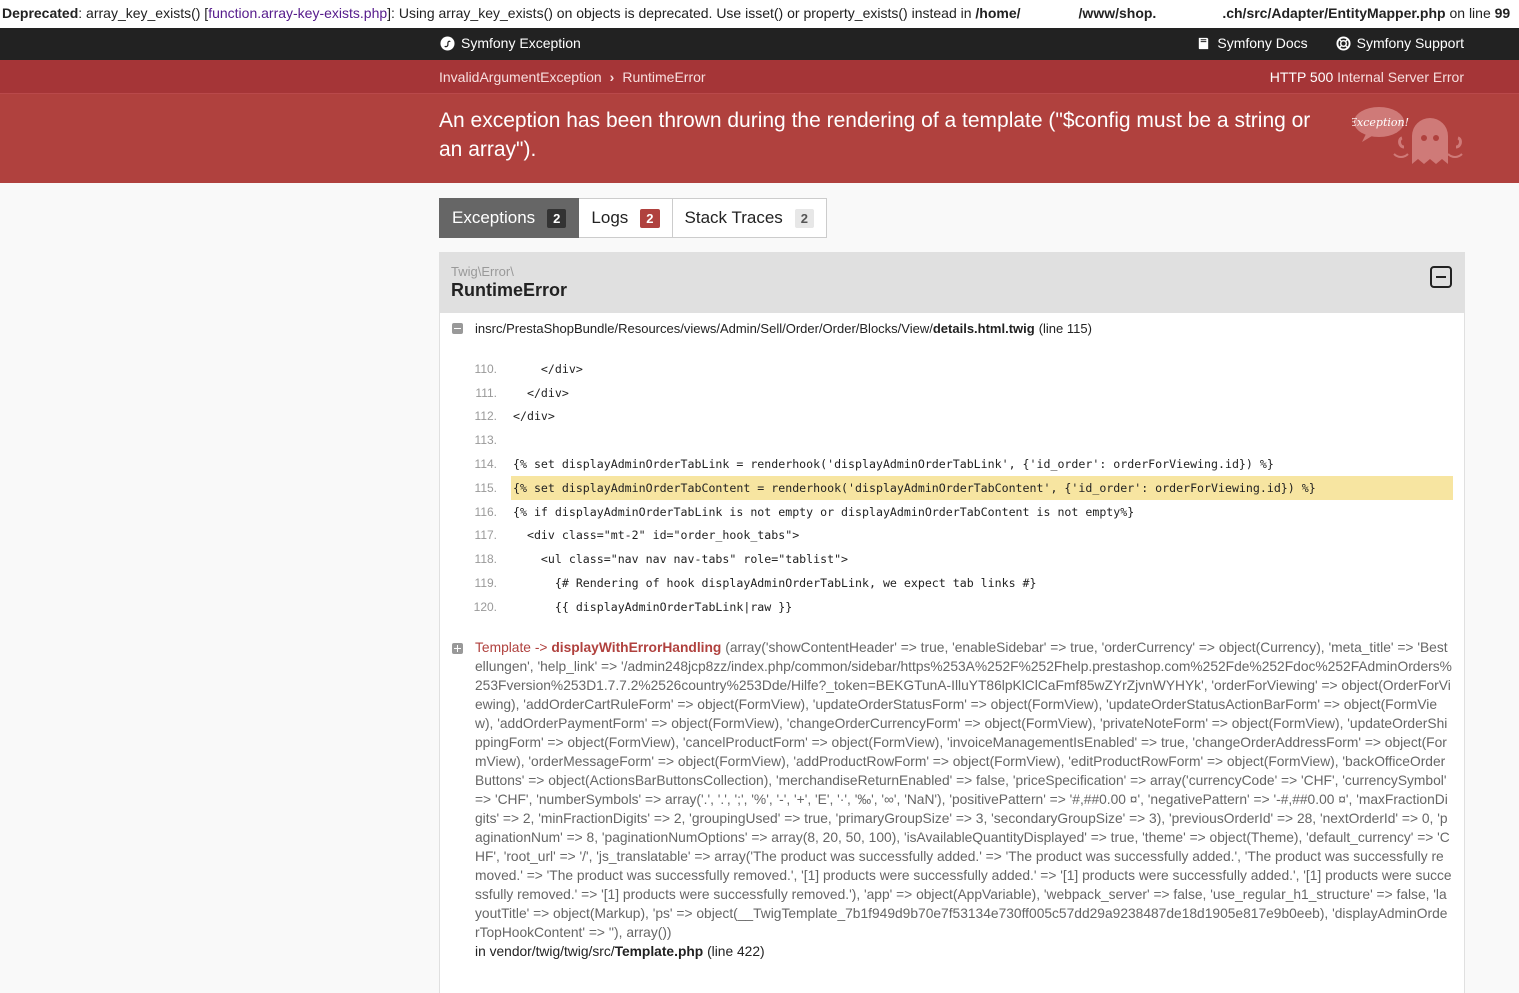 The image size is (1519, 993). Describe the element at coordinates (494, 217) in the screenshot. I see `tab-exceptions-label: Exceptions` at that location.